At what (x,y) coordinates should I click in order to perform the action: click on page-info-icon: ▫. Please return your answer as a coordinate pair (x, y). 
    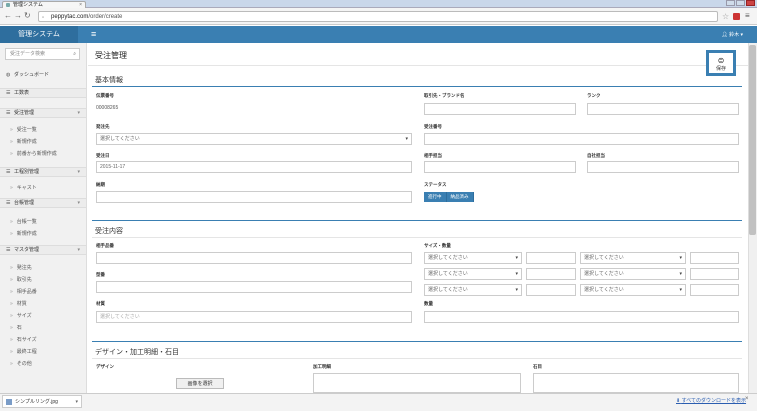
    Looking at the image, I should click on (43, 18).